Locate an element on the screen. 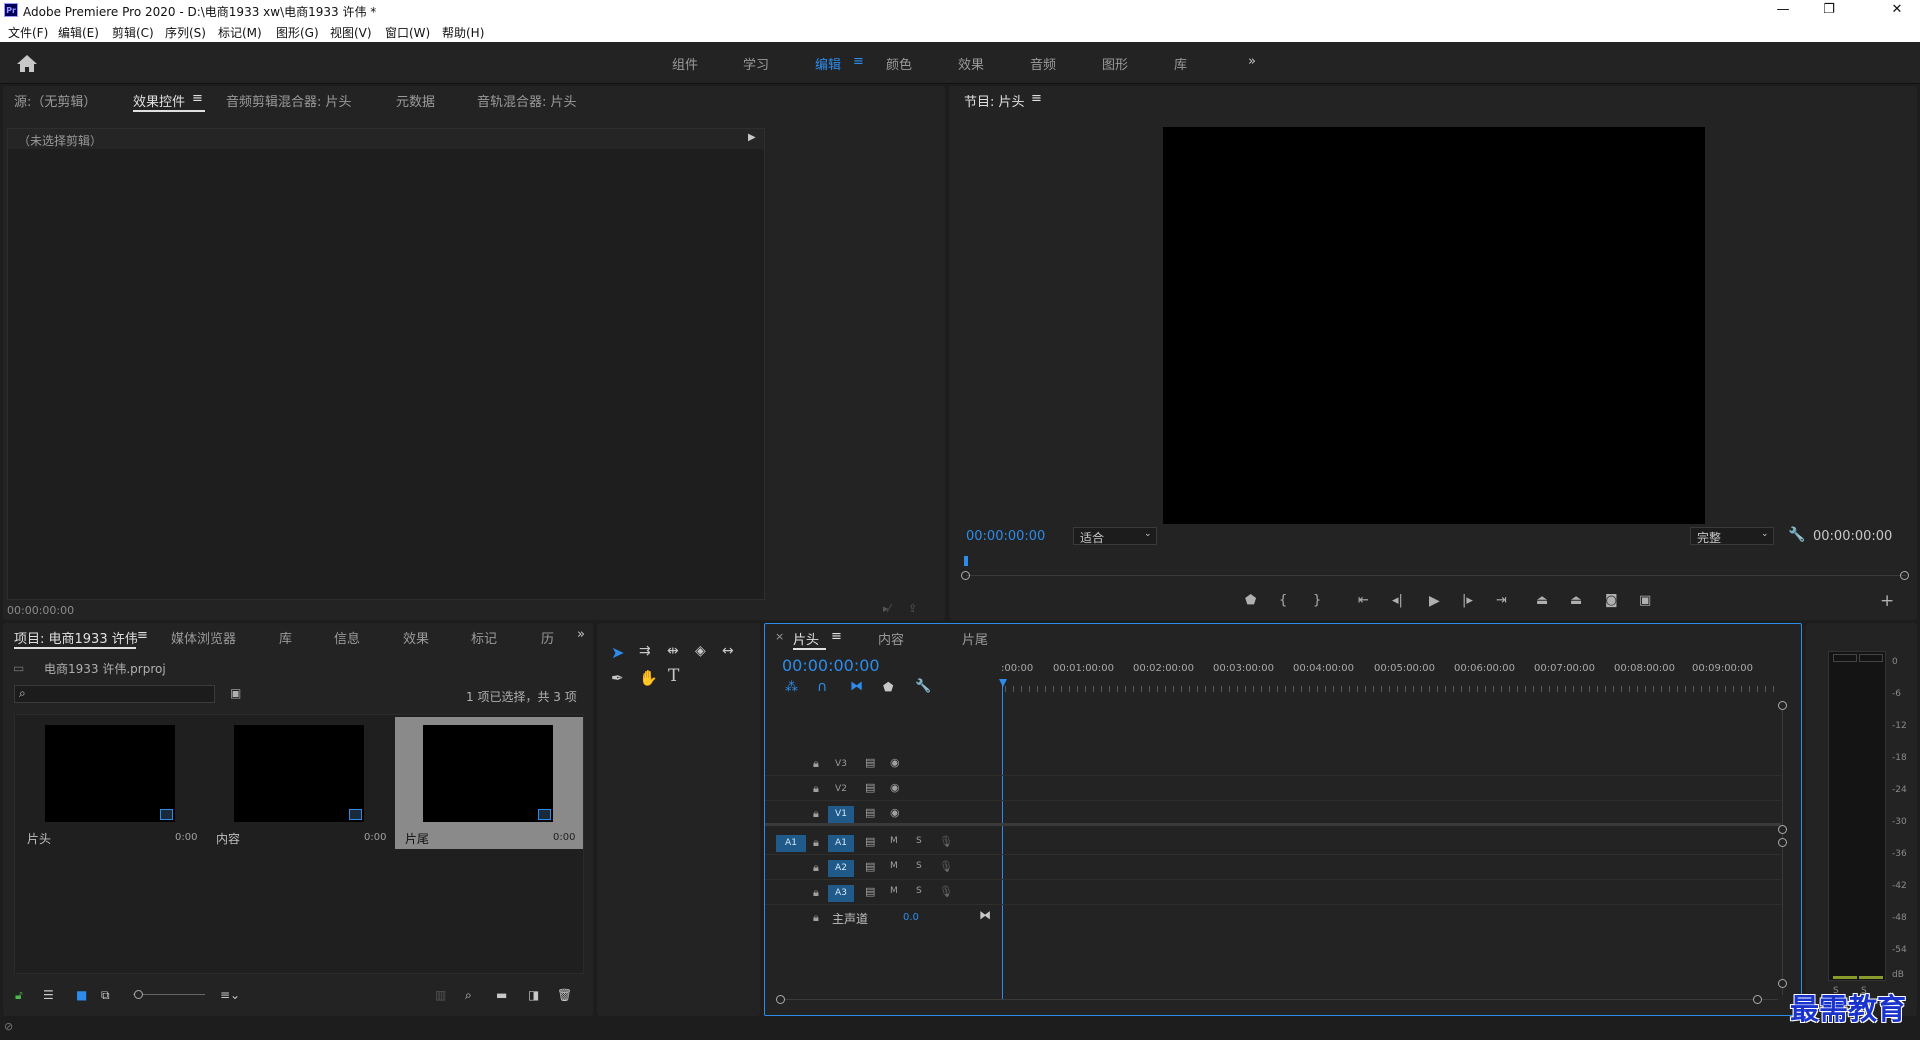  type-tool-icon: T is located at coordinates (673, 676).